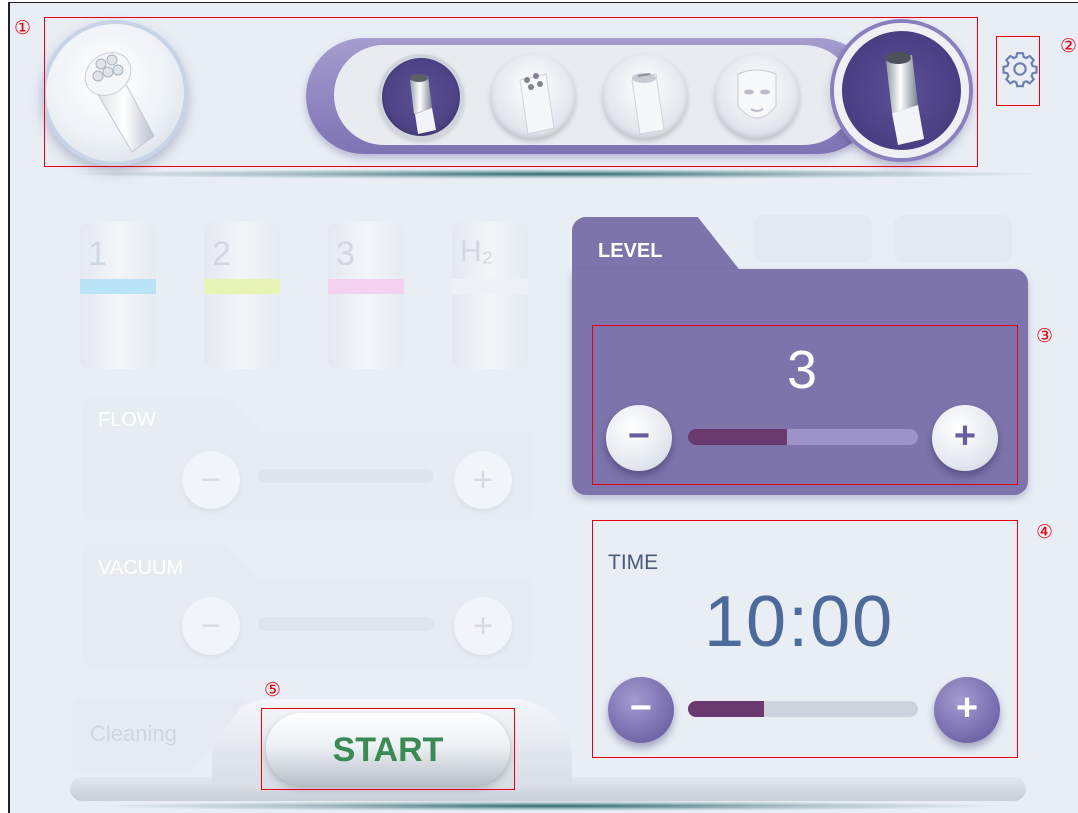  Describe the element at coordinates (555, 174) in the screenshot. I see `header-divider` at that location.